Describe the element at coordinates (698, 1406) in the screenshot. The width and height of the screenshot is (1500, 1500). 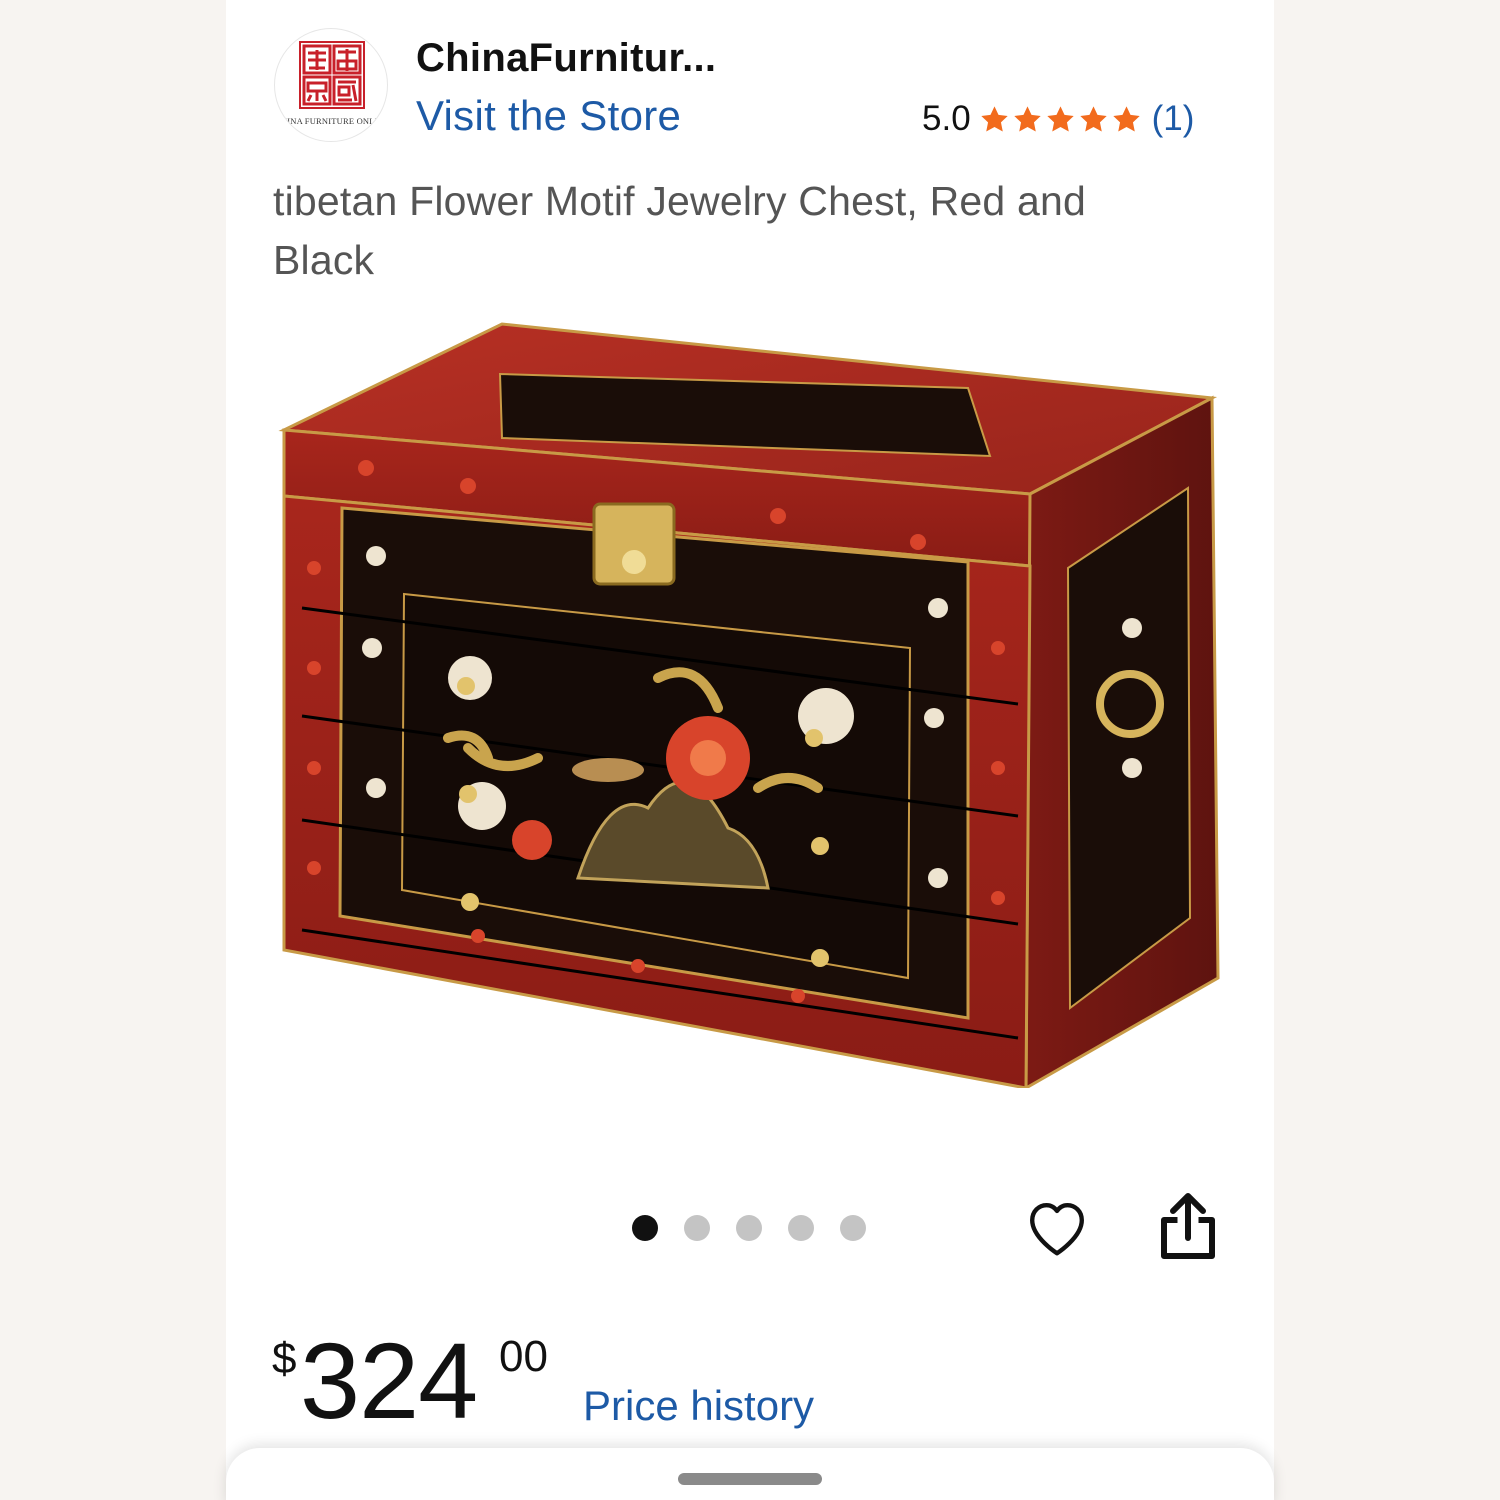
I see `price-history-link: Price history` at that location.